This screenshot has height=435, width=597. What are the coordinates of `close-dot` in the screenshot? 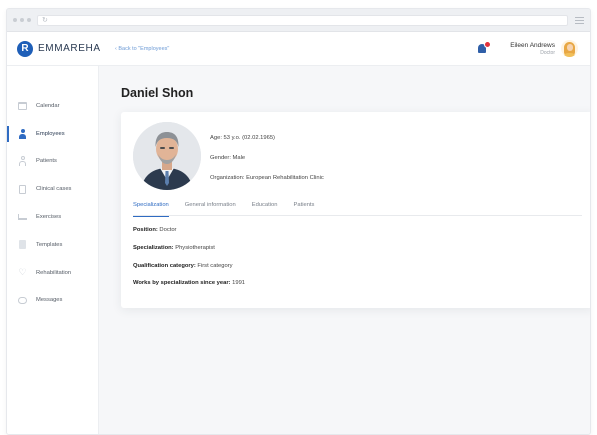 It's located at (15, 20).